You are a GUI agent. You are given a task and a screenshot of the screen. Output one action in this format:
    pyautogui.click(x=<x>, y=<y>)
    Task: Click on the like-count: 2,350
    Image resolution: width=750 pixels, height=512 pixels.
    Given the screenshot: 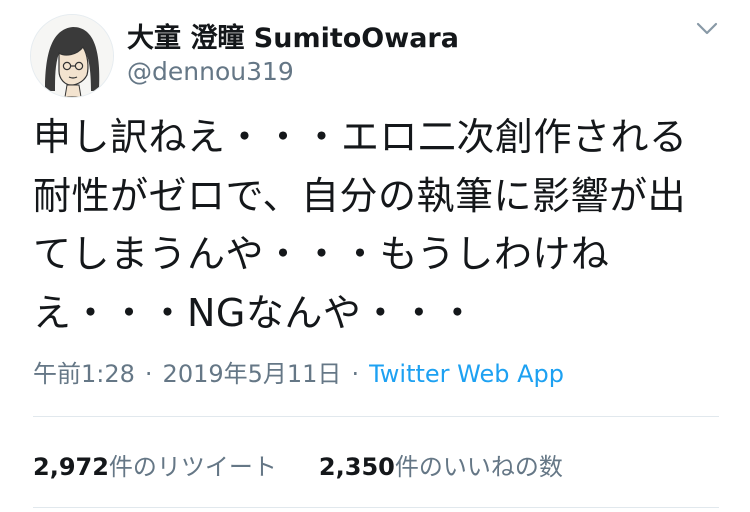 What is the action you would take?
    pyautogui.click(x=356, y=467)
    